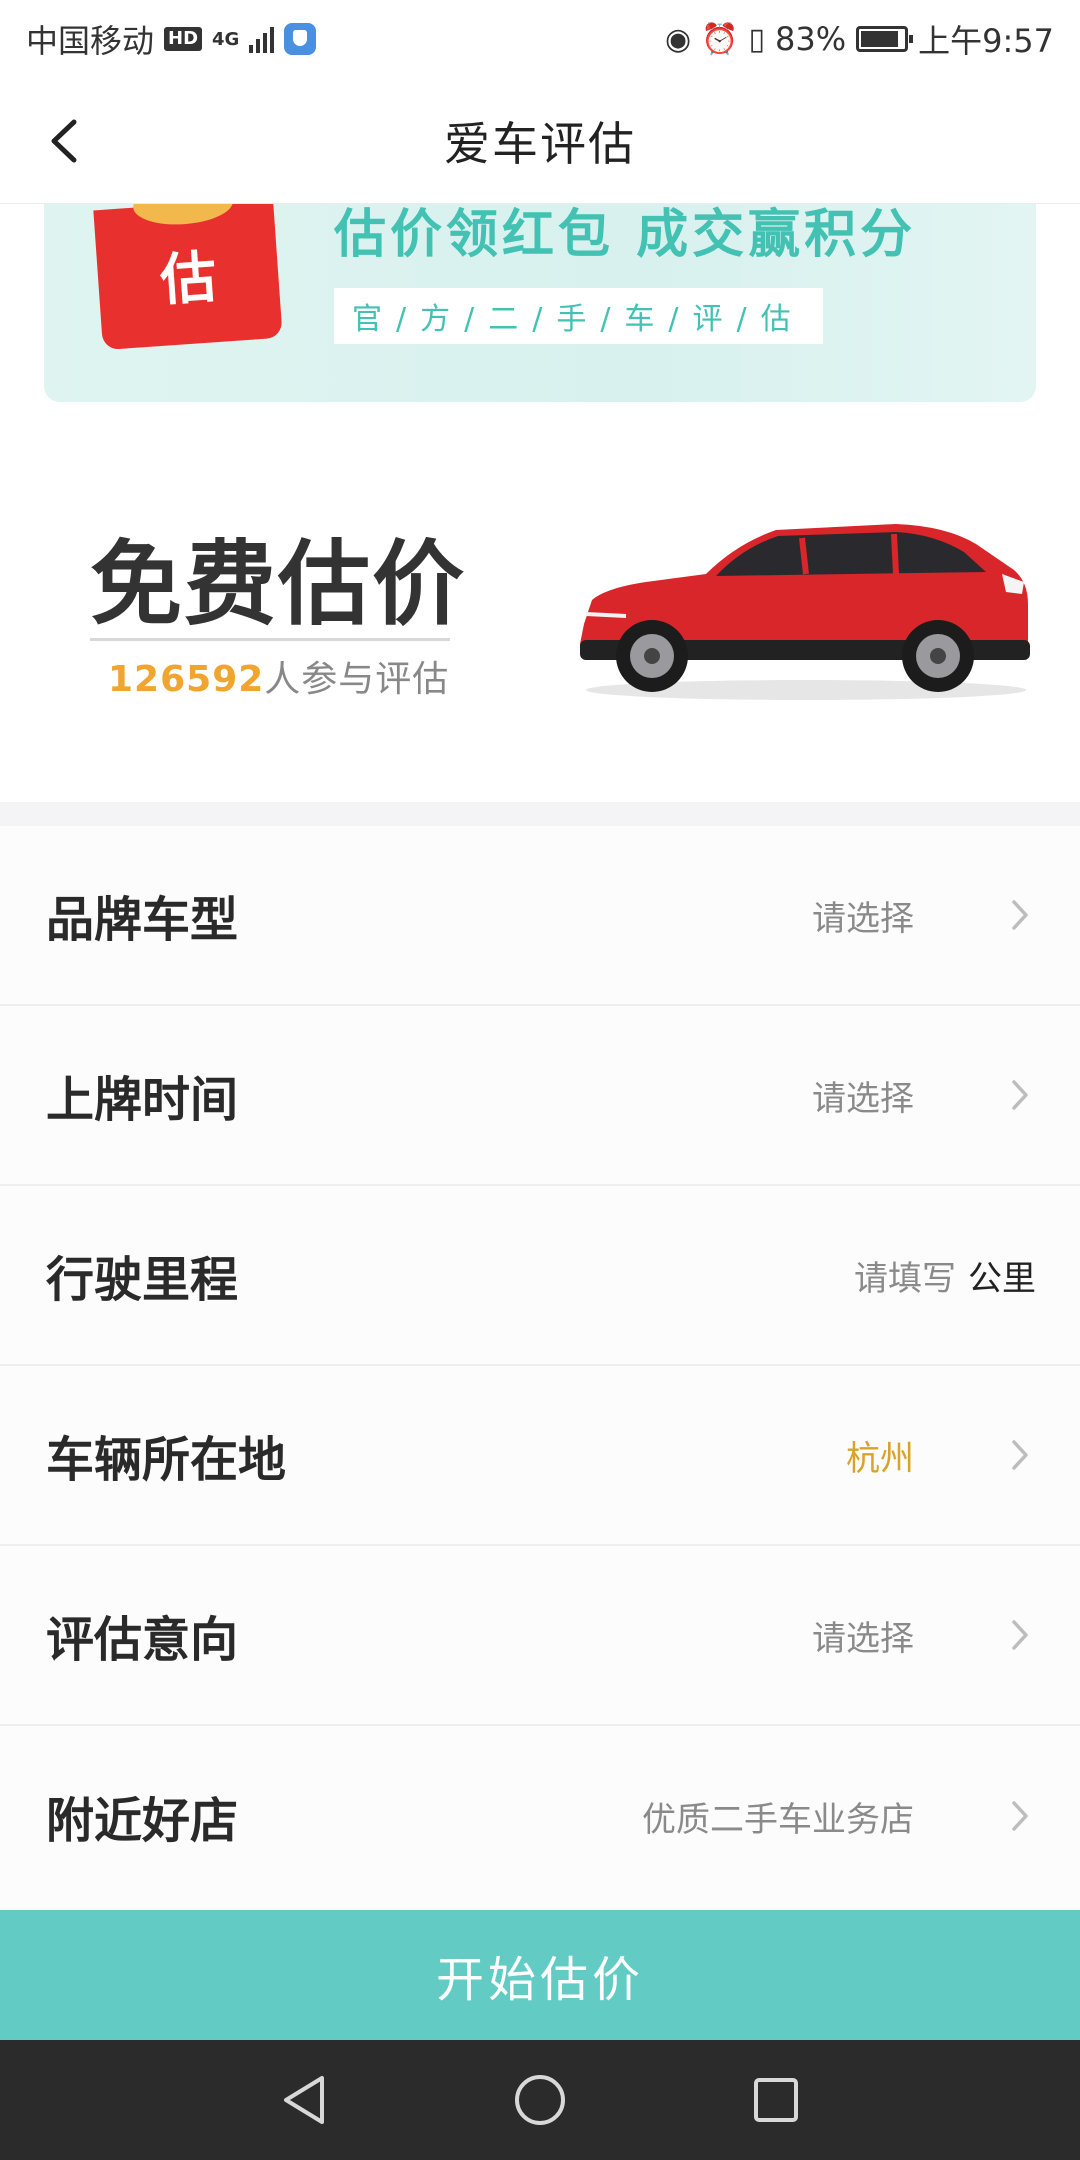 The height and width of the screenshot is (2160, 1080). What do you see at coordinates (142, 920) in the screenshot?
I see `row-label: 品牌车型` at bounding box center [142, 920].